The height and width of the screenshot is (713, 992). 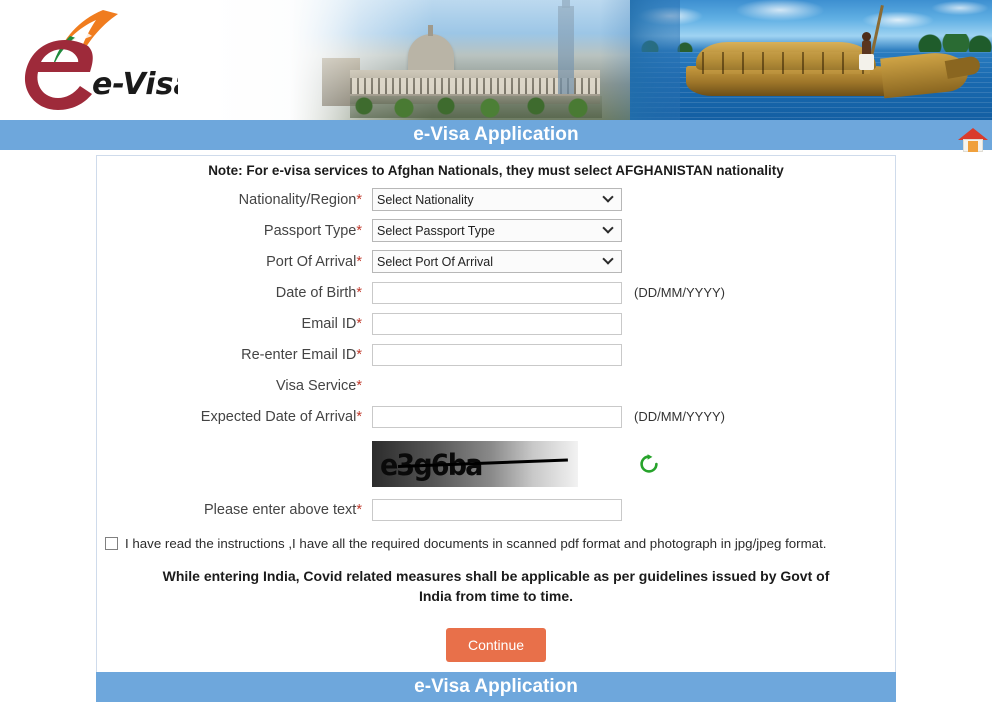 What do you see at coordinates (310, 230) in the screenshot?
I see `label-passport-type-text: Passport Type` at bounding box center [310, 230].